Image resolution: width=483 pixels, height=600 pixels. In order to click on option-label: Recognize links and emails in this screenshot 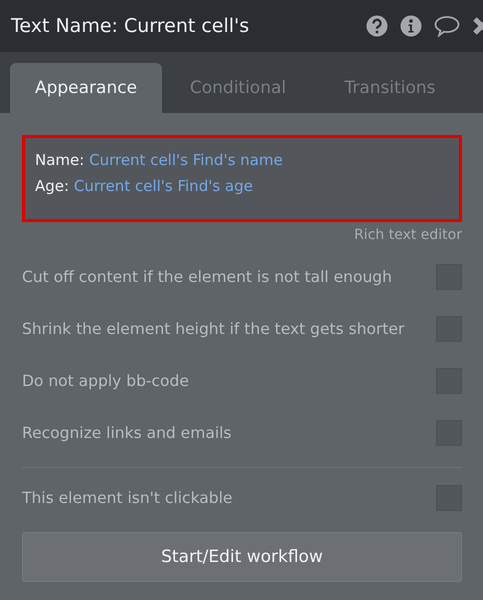, I will do `click(127, 433)`.